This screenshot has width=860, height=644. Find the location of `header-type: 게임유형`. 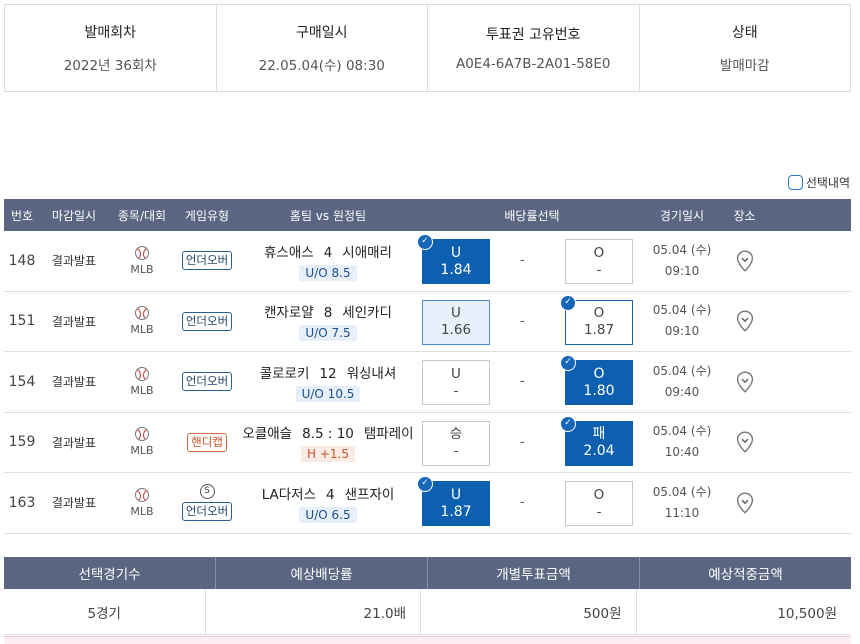

header-type: 게임유형 is located at coordinates (207, 215).